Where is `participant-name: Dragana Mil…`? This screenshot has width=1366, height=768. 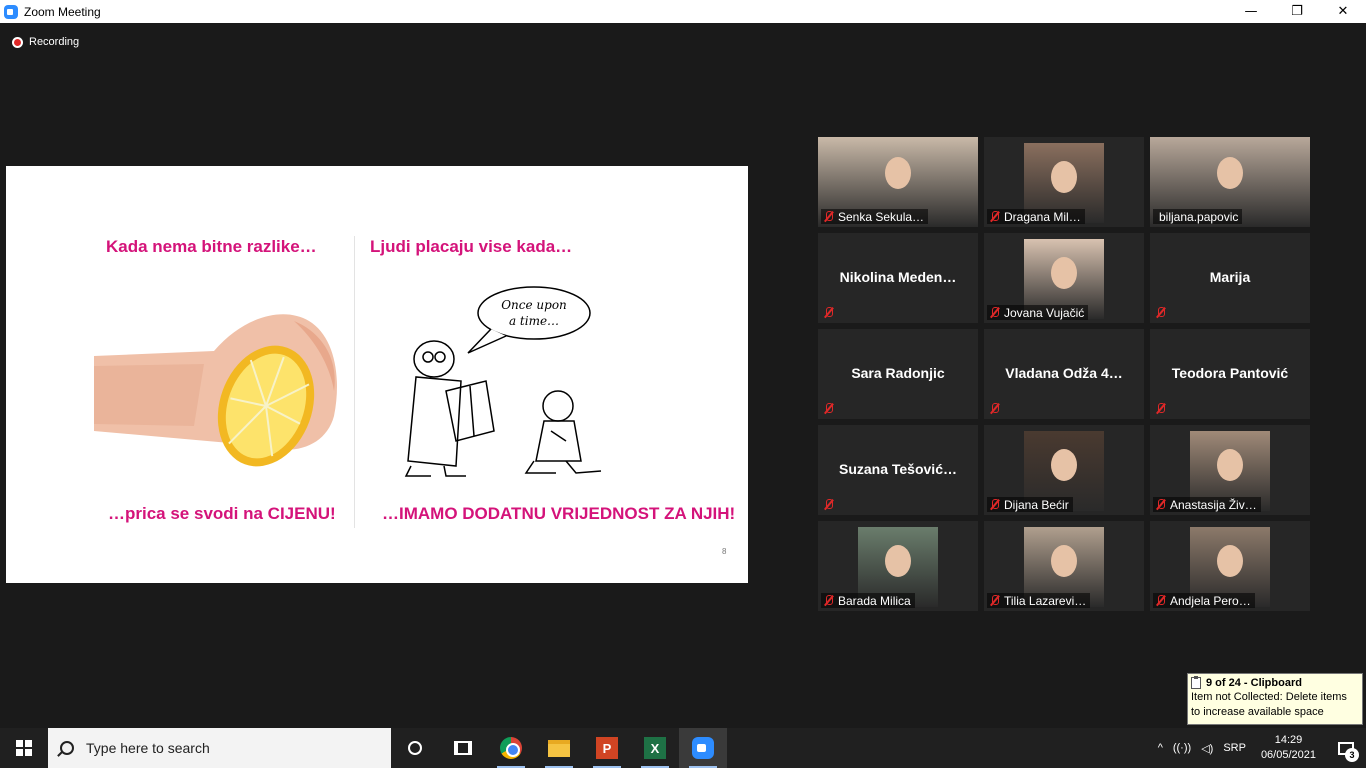 participant-name: Dragana Mil… is located at coordinates (1042, 216).